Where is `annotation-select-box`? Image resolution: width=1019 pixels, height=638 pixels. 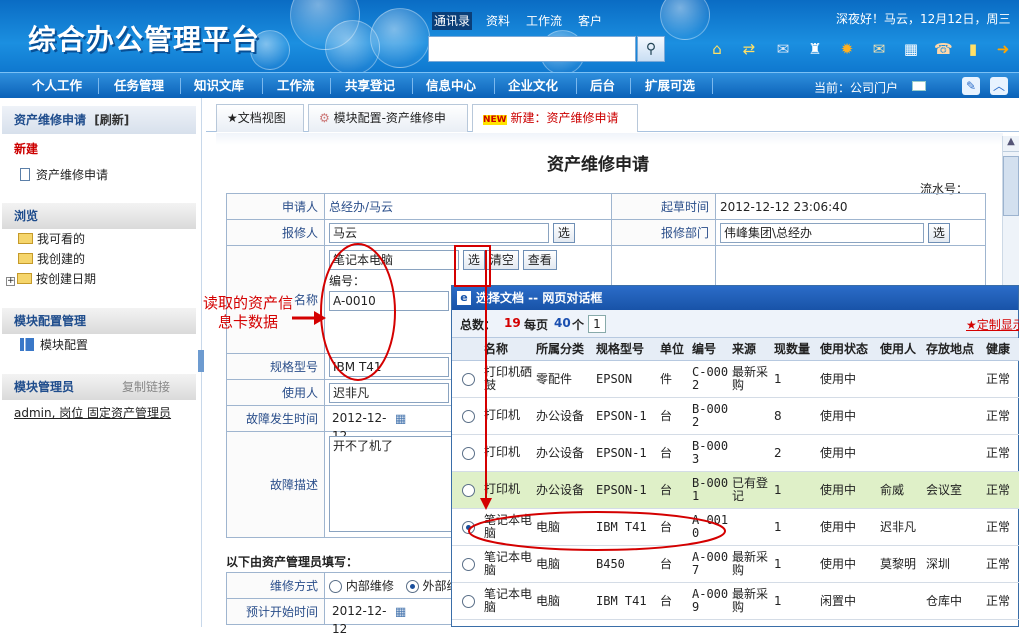
annotation-select-box is located at coordinates (472, 266).